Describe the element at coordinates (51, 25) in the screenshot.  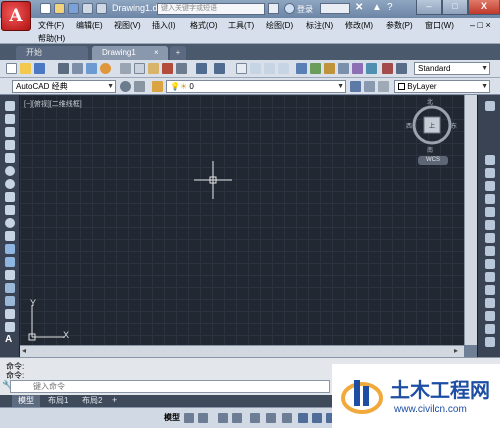
I see `menu-file: 文件(F)` at that location.